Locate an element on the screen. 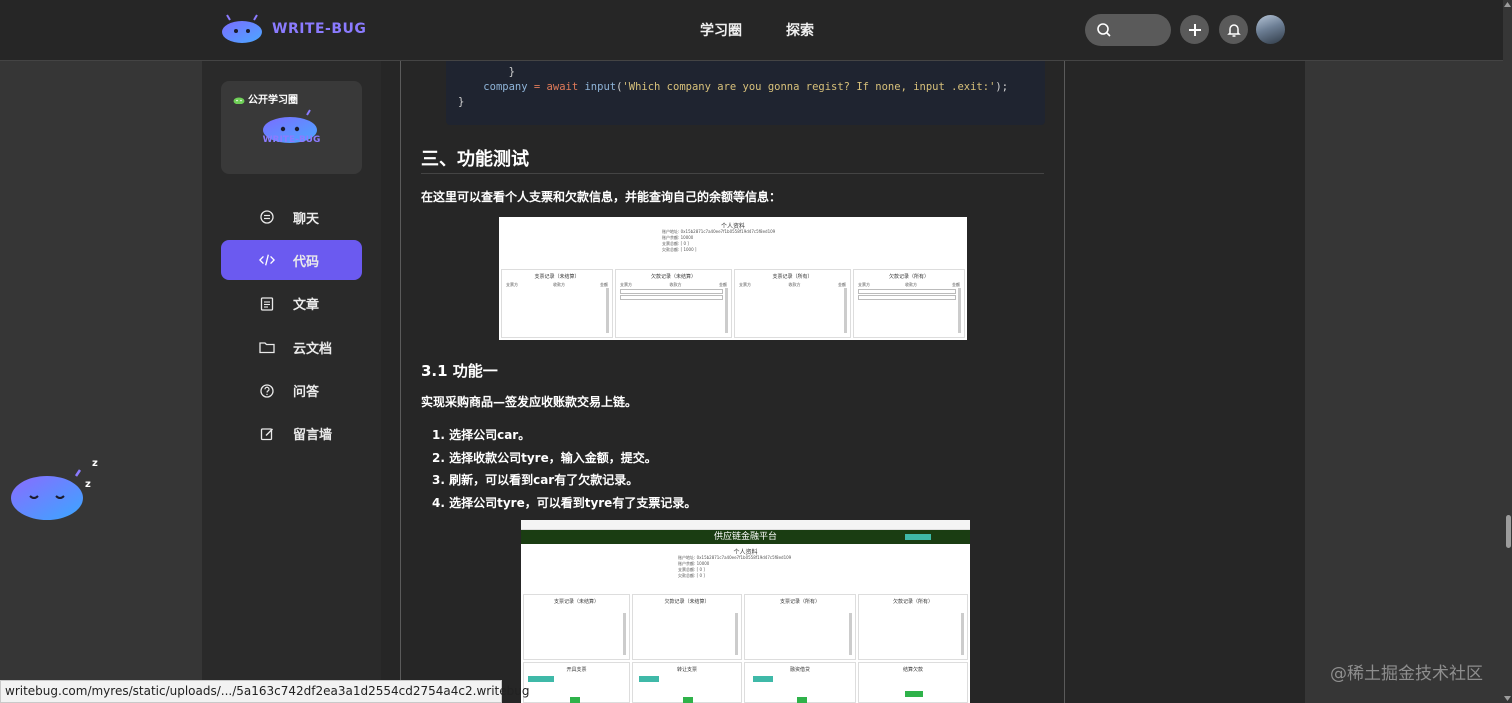  sidebar-item-code: 代码 is located at coordinates (291, 260).